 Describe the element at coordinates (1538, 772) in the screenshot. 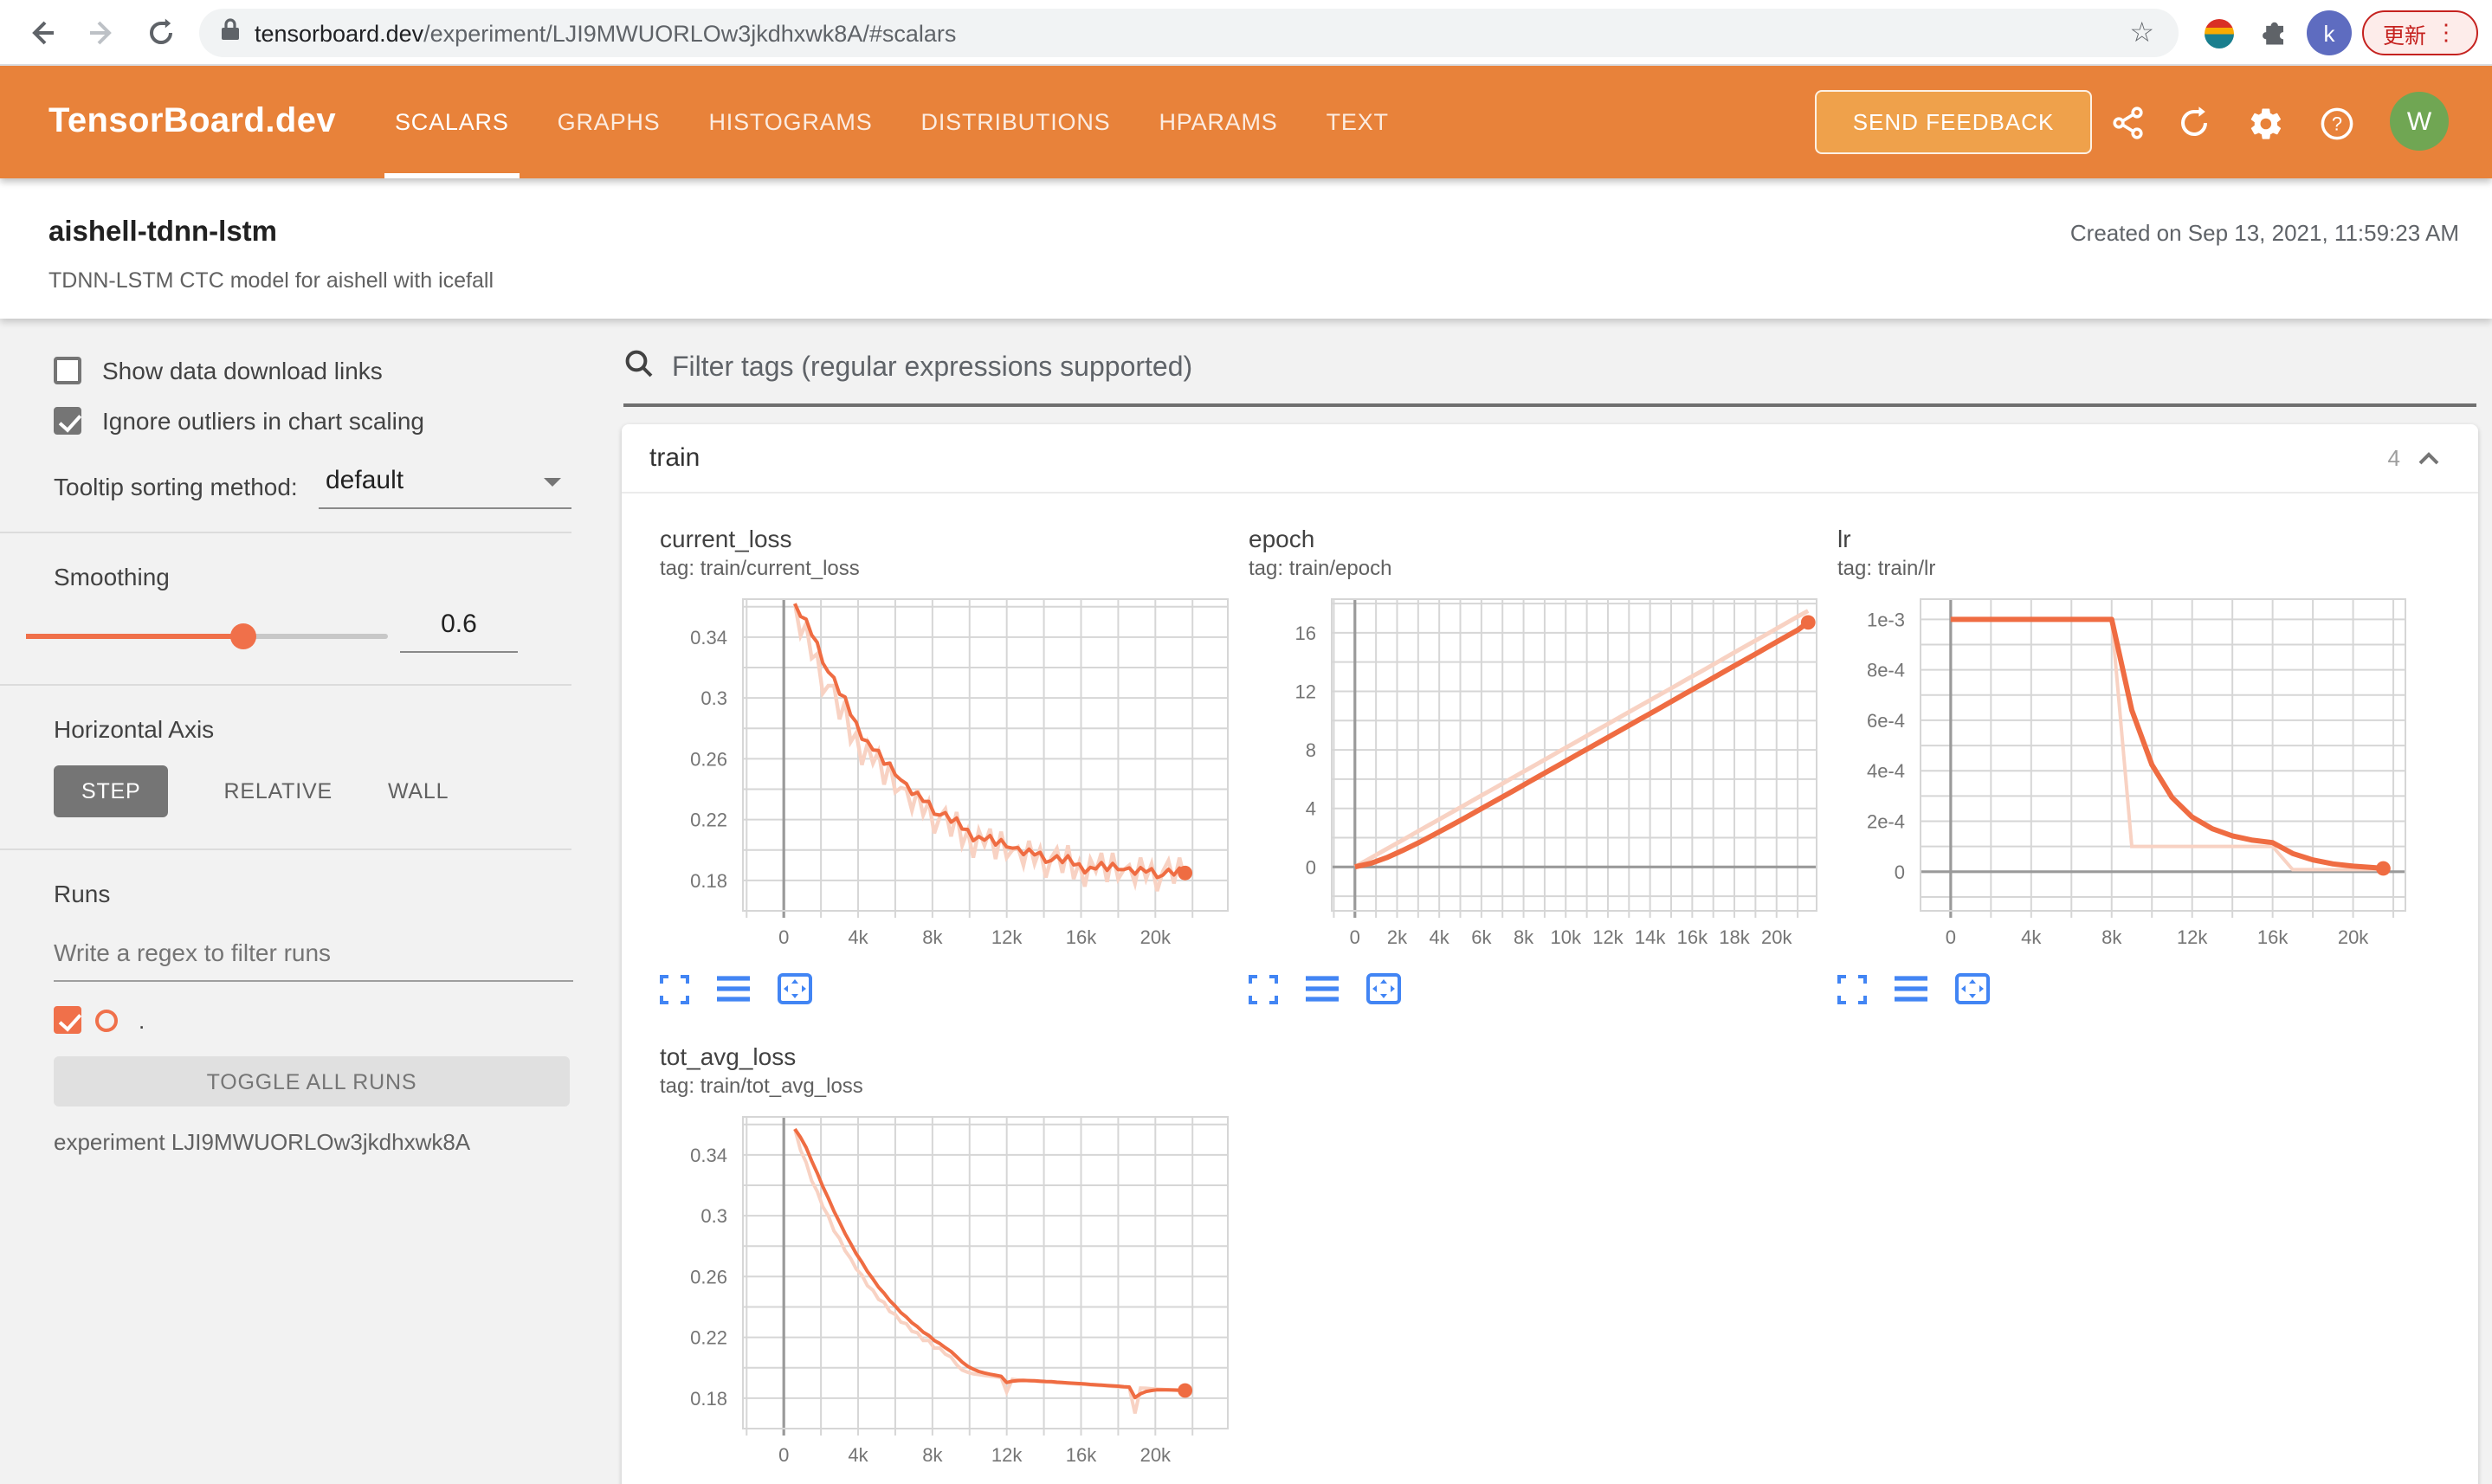

I see `chart-plot: 0 2k 4k 6k 8k 10k 12k 14k 16k 18k 20k 0 4 8 12 16` at that location.